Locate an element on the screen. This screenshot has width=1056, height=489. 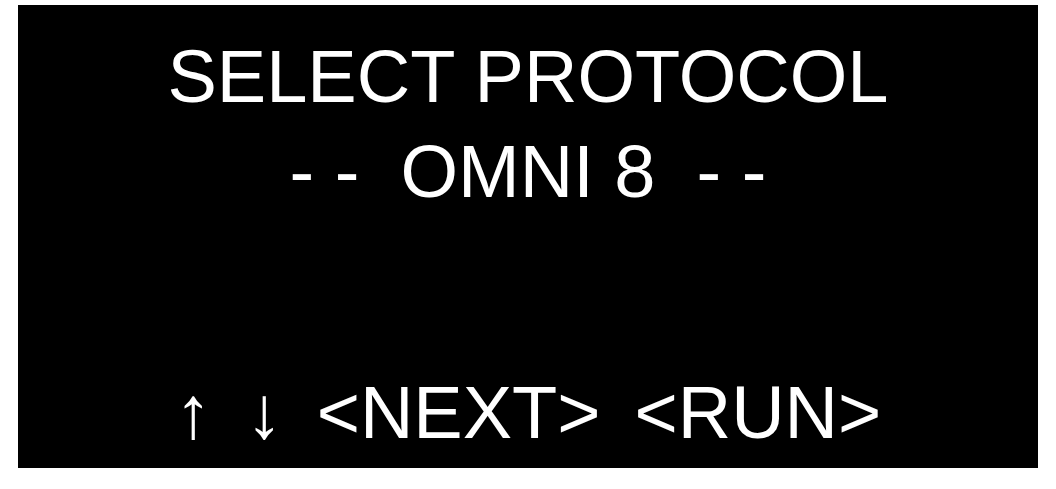
key-hint: <RUN> is located at coordinates (758, 413).